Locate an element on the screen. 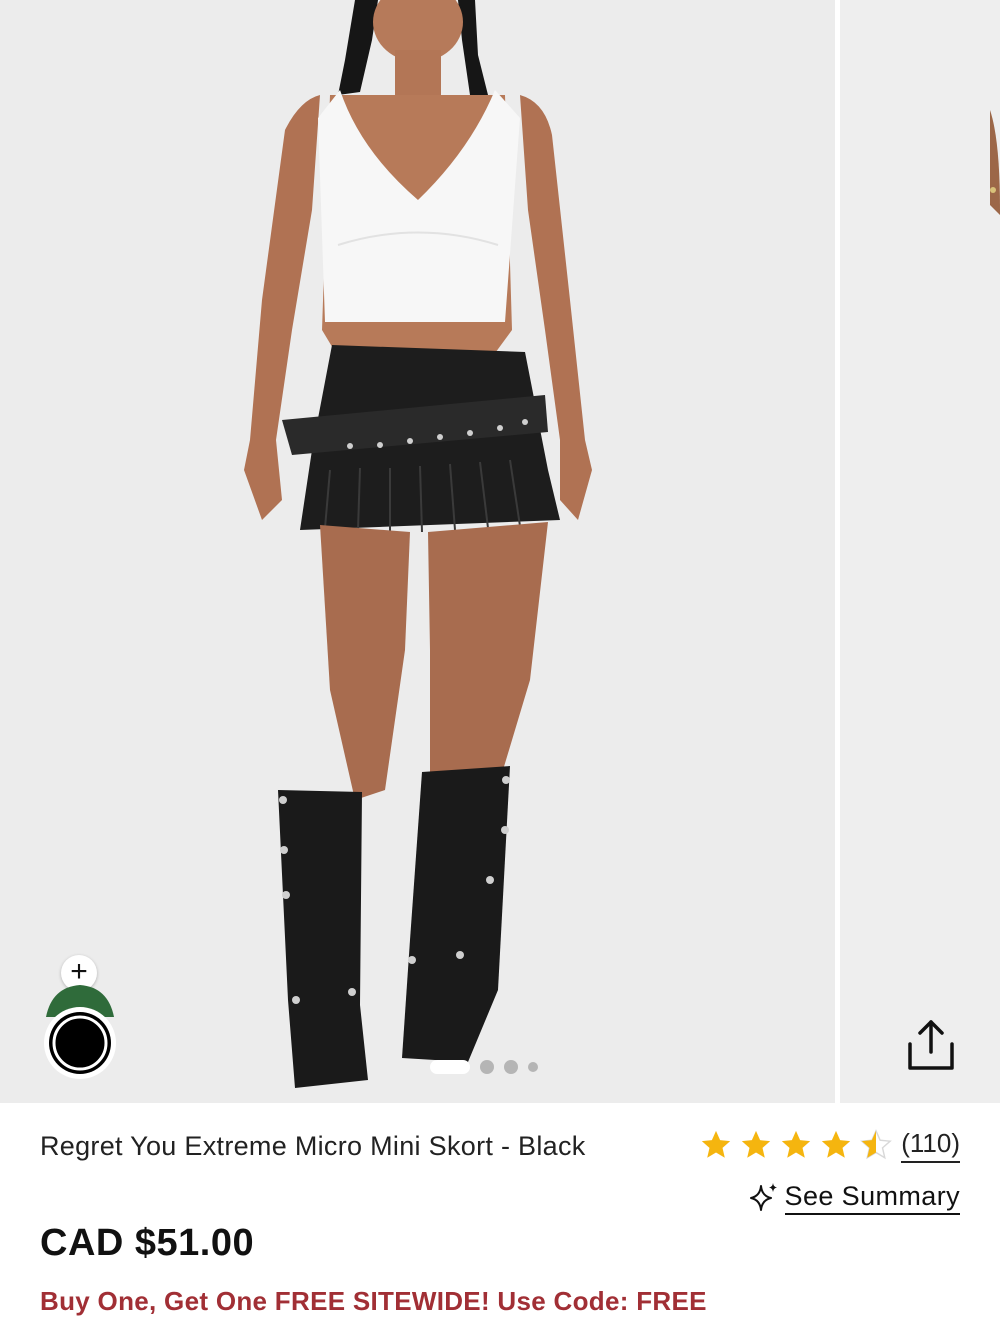 The height and width of the screenshot is (1333, 1000). product-image-next-preview is located at coordinates (920, 551).